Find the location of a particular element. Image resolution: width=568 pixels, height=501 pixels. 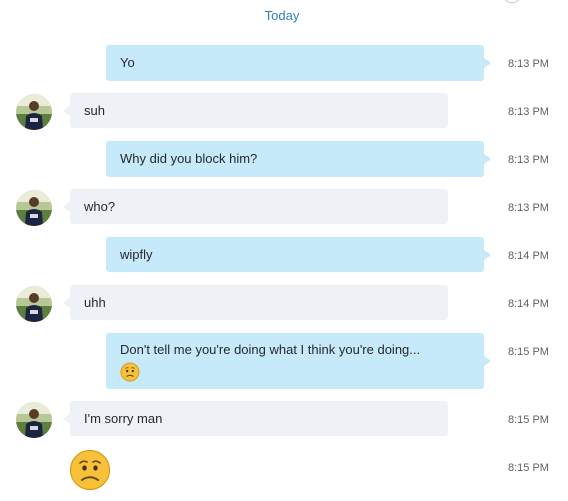

message-text: wipfly is located at coordinates (136, 254).